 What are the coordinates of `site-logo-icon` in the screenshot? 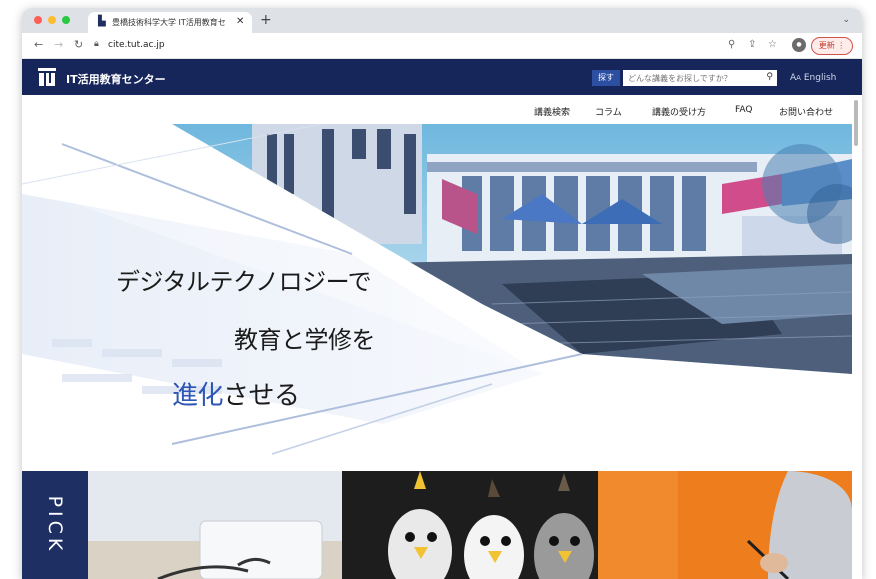 It's located at (47, 77).